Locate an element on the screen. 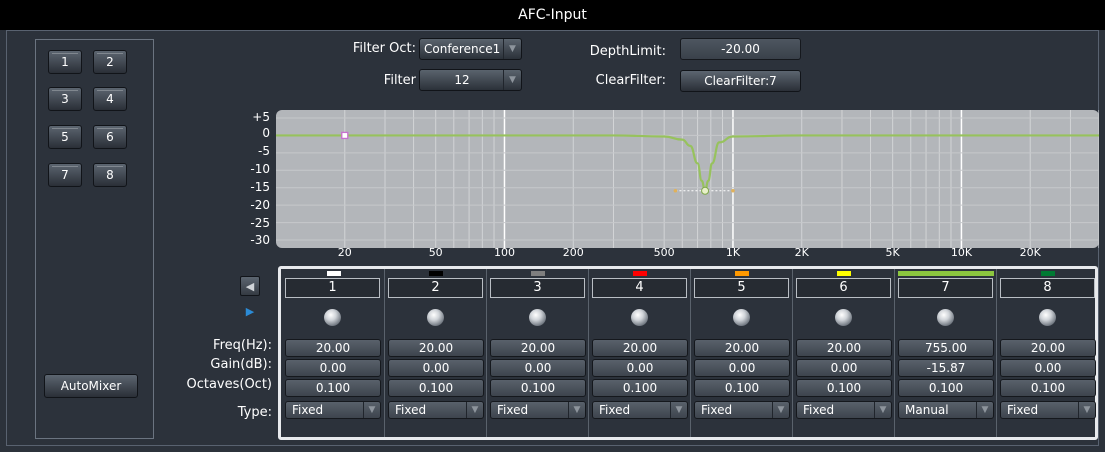 The width and height of the screenshot is (1105, 452). filter-number-button: 1 is located at coordinates (332, 288).